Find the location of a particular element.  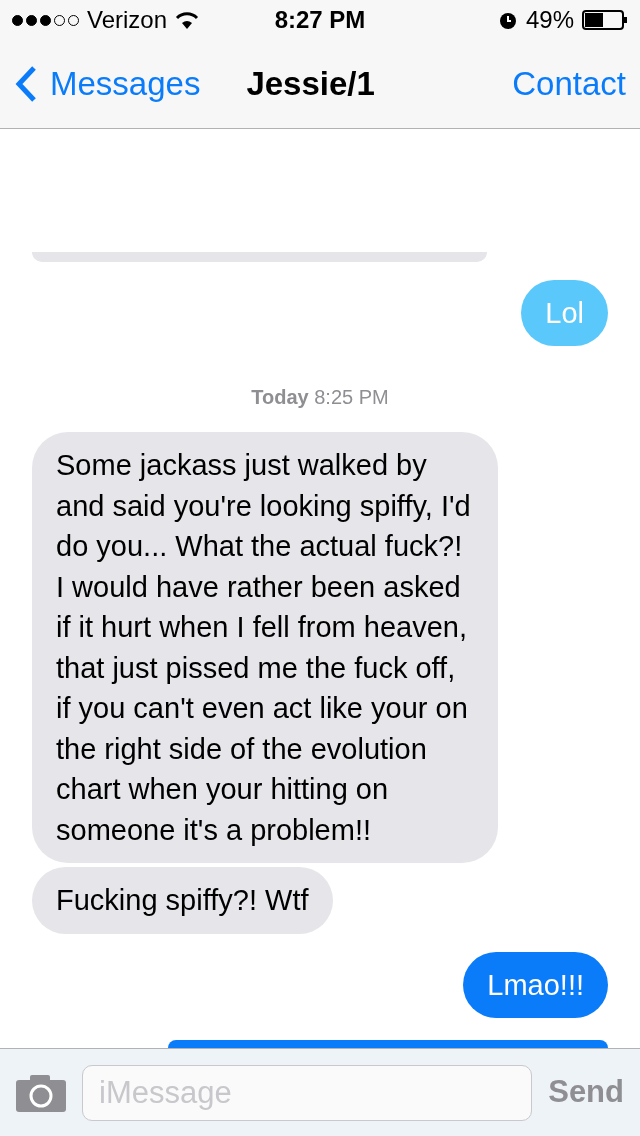

send-button: Send is located at coordinates (586, 1092).